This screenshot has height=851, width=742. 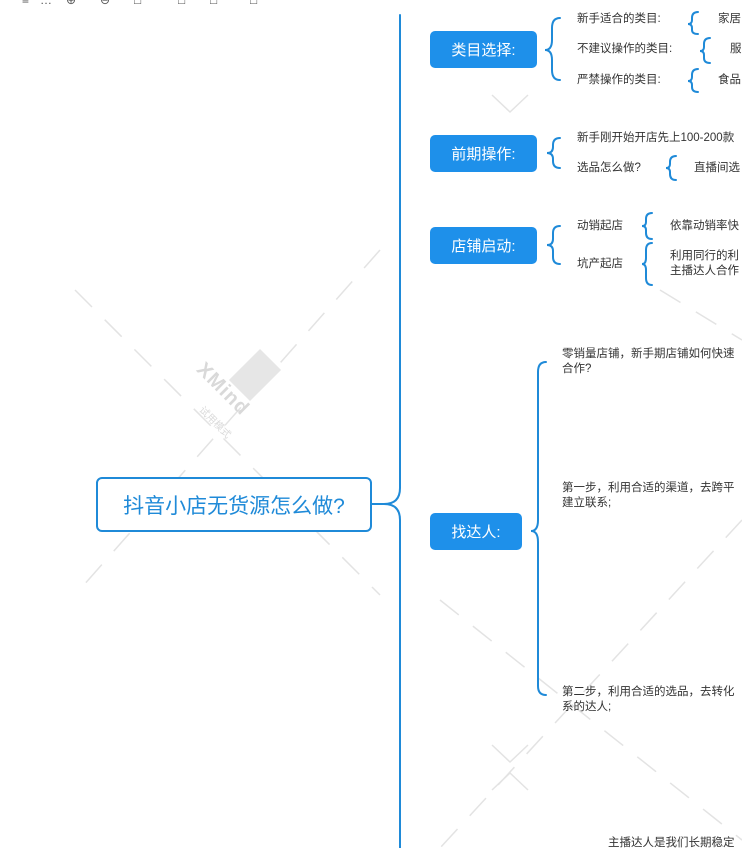 What do you see at coordinates (586, 503) in the screenshot?
I see `subtopic-step-one-cont: 建立联系;` at bounding box center [586, 503].